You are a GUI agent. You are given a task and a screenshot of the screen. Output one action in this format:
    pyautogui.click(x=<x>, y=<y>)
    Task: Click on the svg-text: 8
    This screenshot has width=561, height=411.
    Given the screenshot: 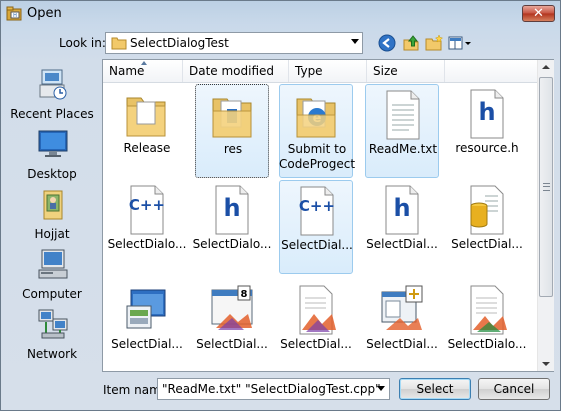 What is the action you would take?
    pyautogui.click(x=244, y=294)
    